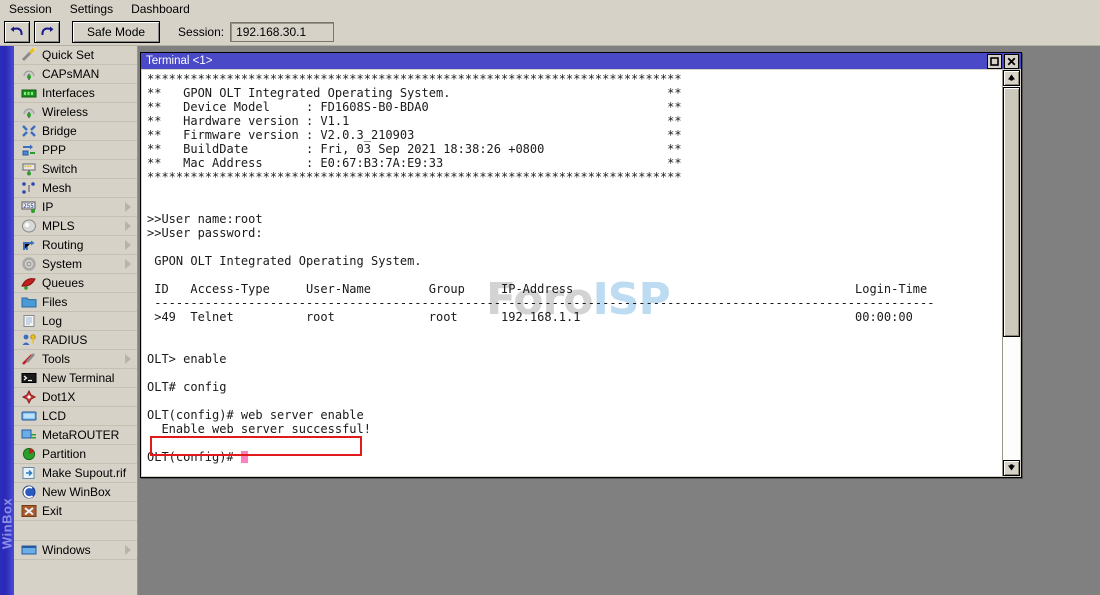  I want to click on sidebar-item-radius: RADIUS, so click(75, 340).